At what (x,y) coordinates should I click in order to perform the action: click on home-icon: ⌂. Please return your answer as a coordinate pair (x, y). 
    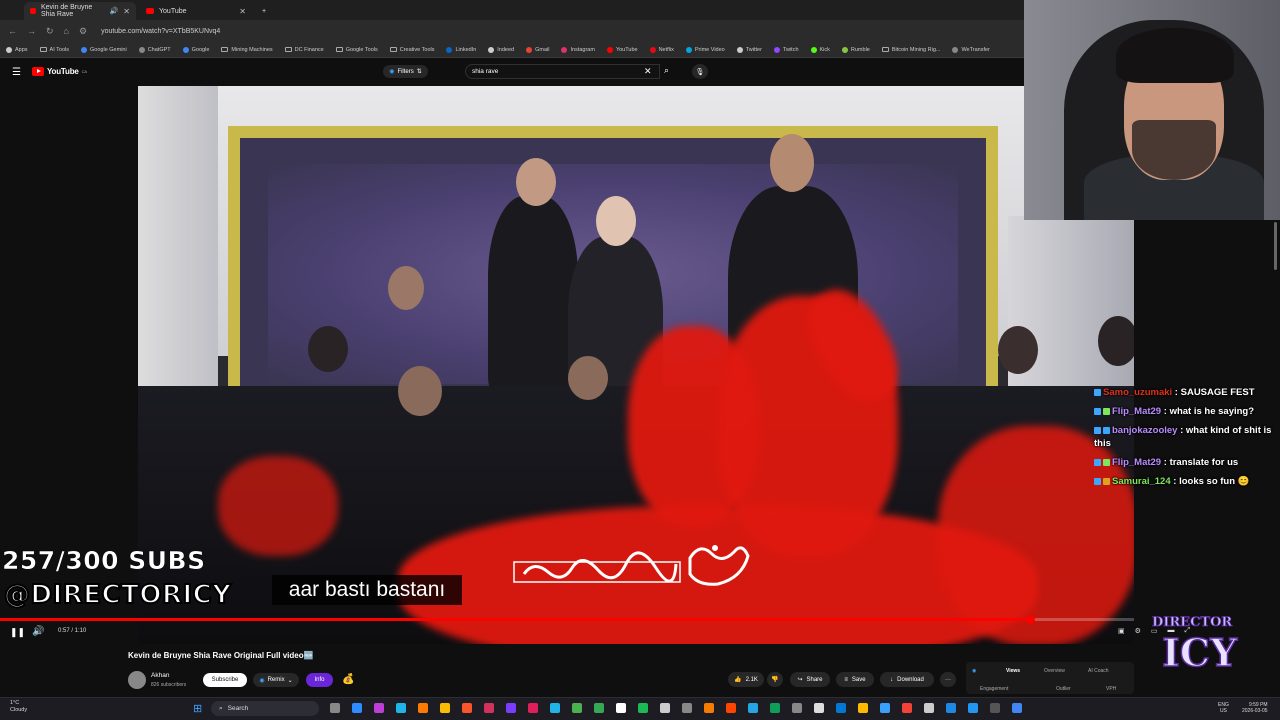
    Looking at the image, I should click on (66, 31).